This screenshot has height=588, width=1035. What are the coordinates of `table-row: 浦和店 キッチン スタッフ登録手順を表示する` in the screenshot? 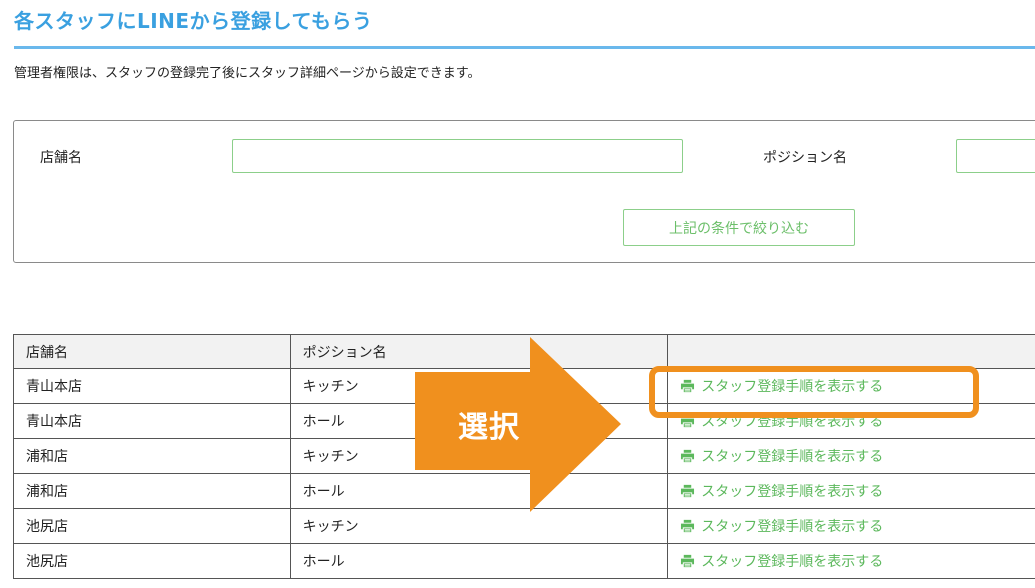 It's located at (524, 456).